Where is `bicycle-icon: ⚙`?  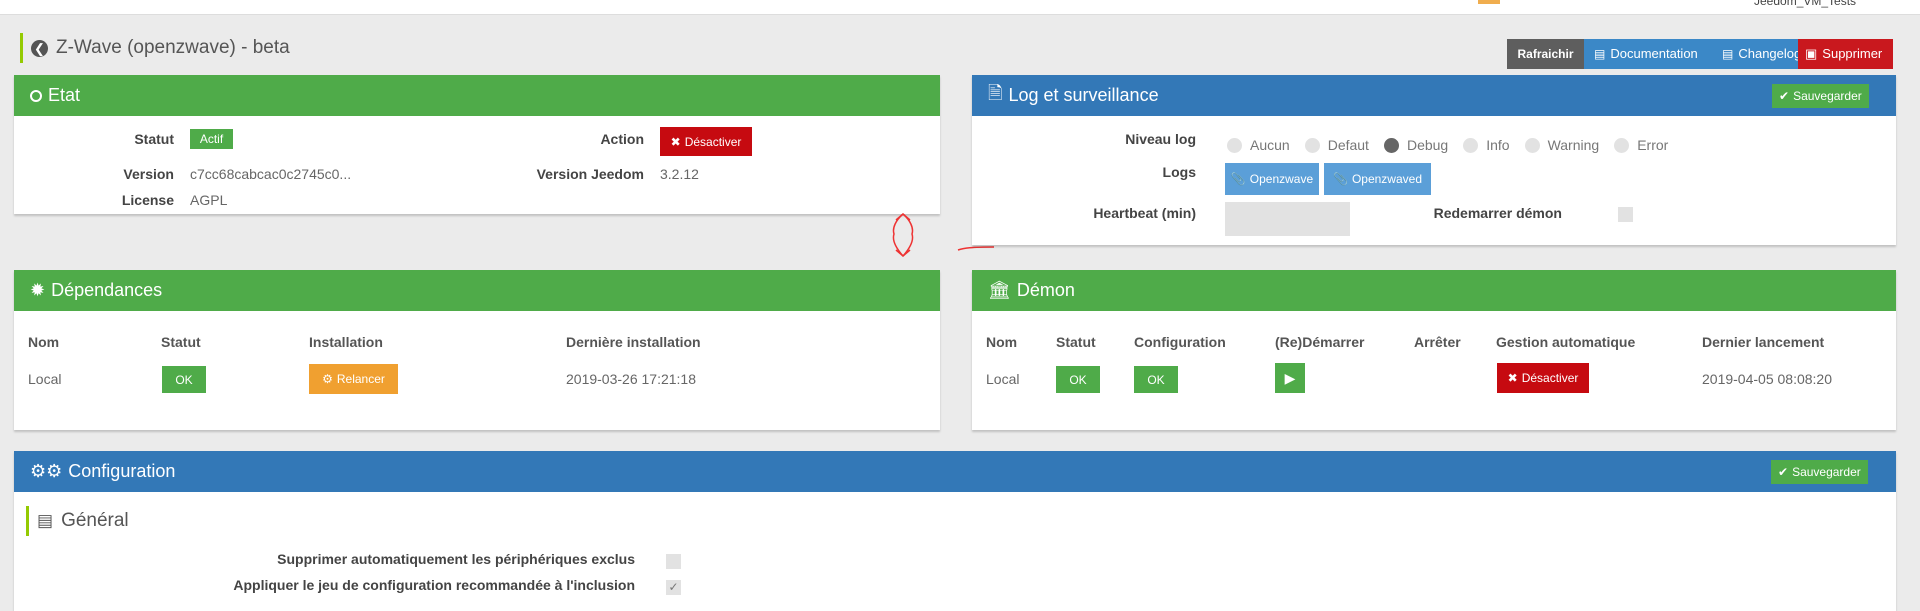 bicycle-icon: ⚙ is located at coordinates (327, 379).